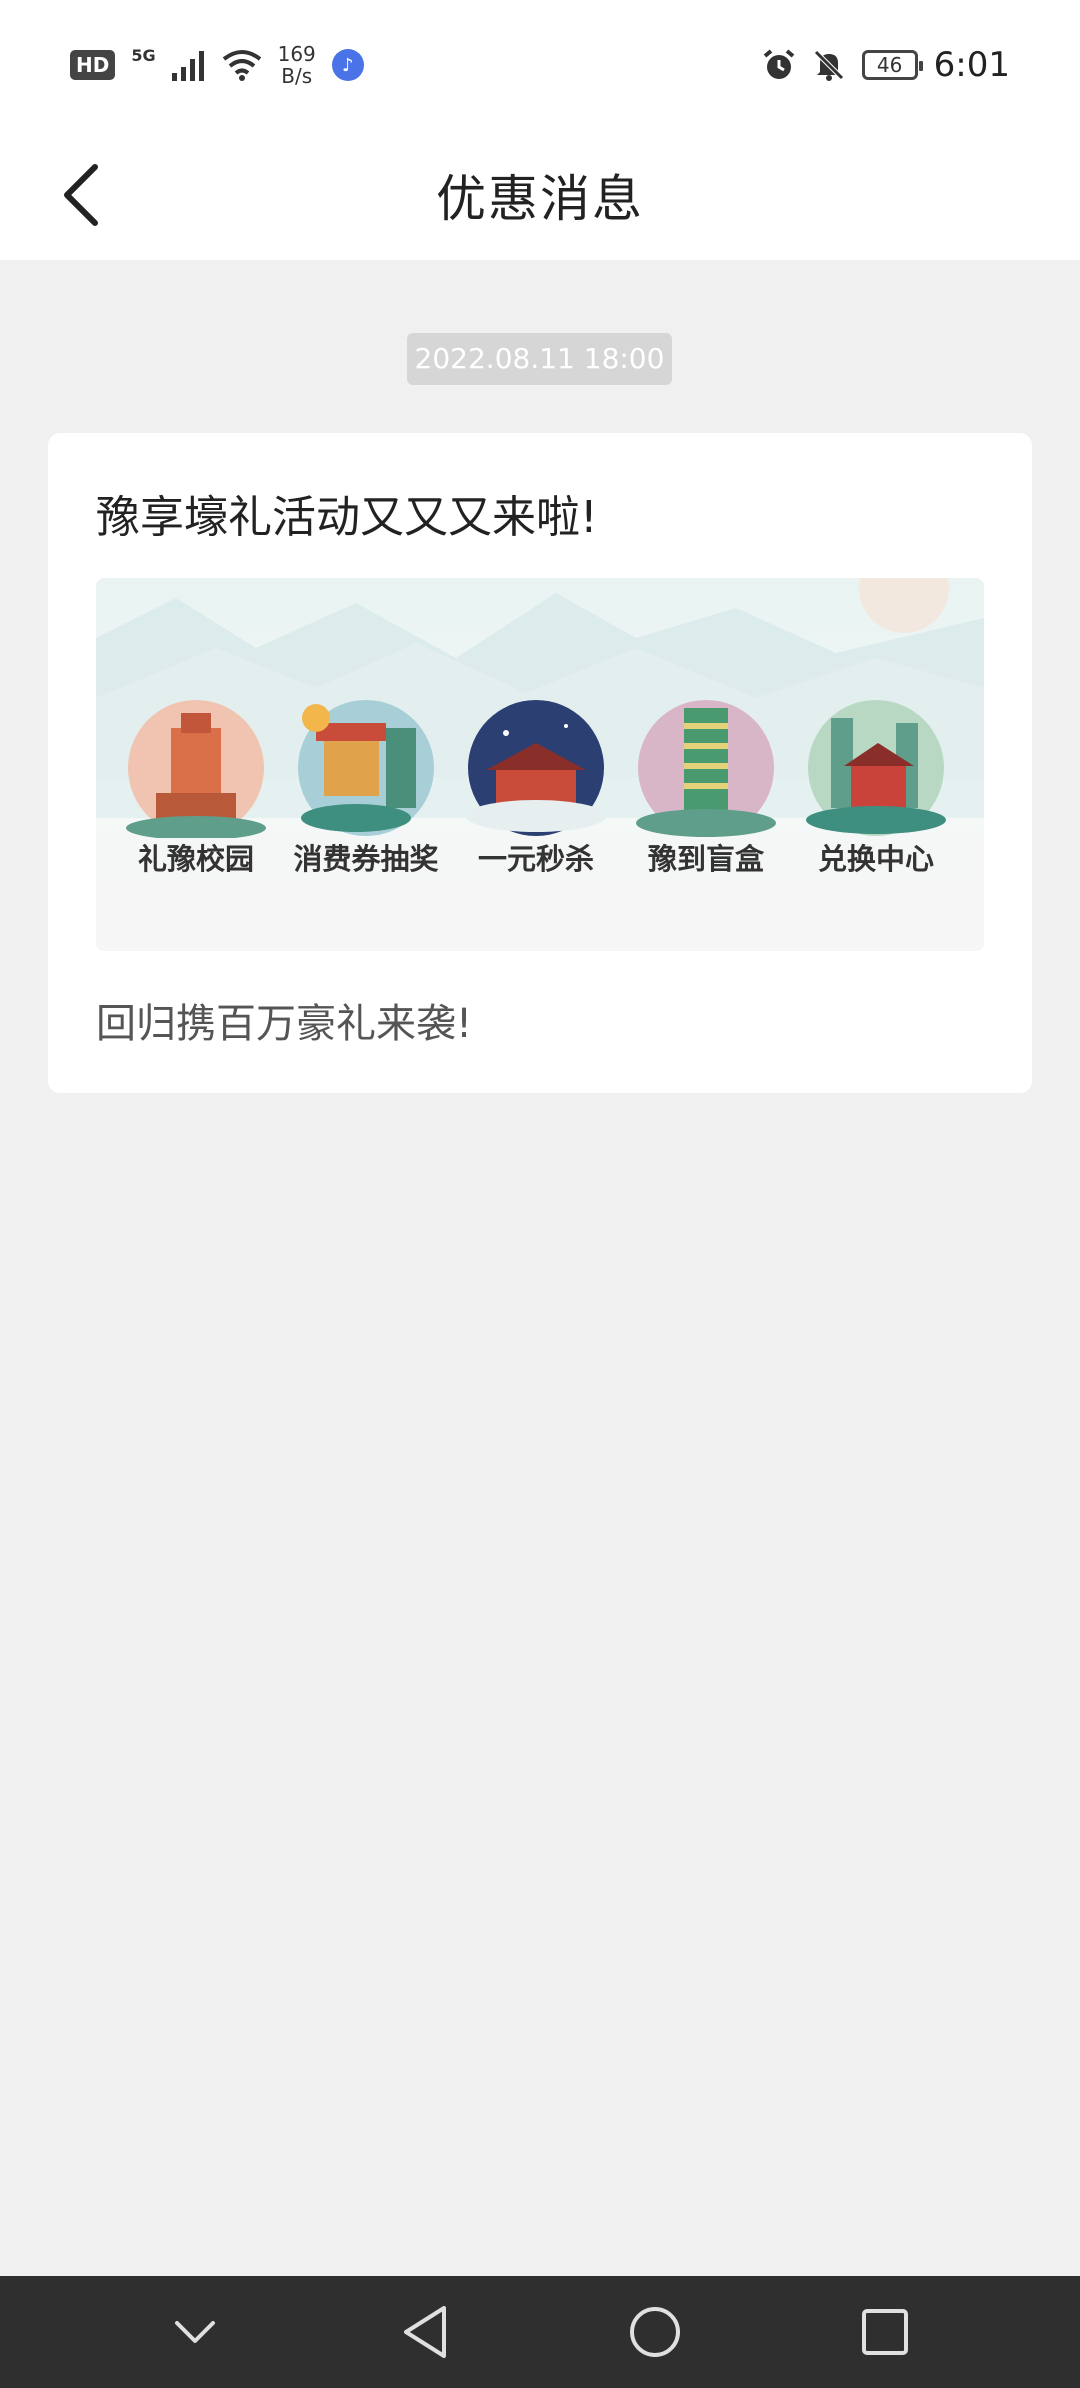  Describe the element at coordinates (187, 66) in the screenshot. I see `cell-signal-icon` at that location.